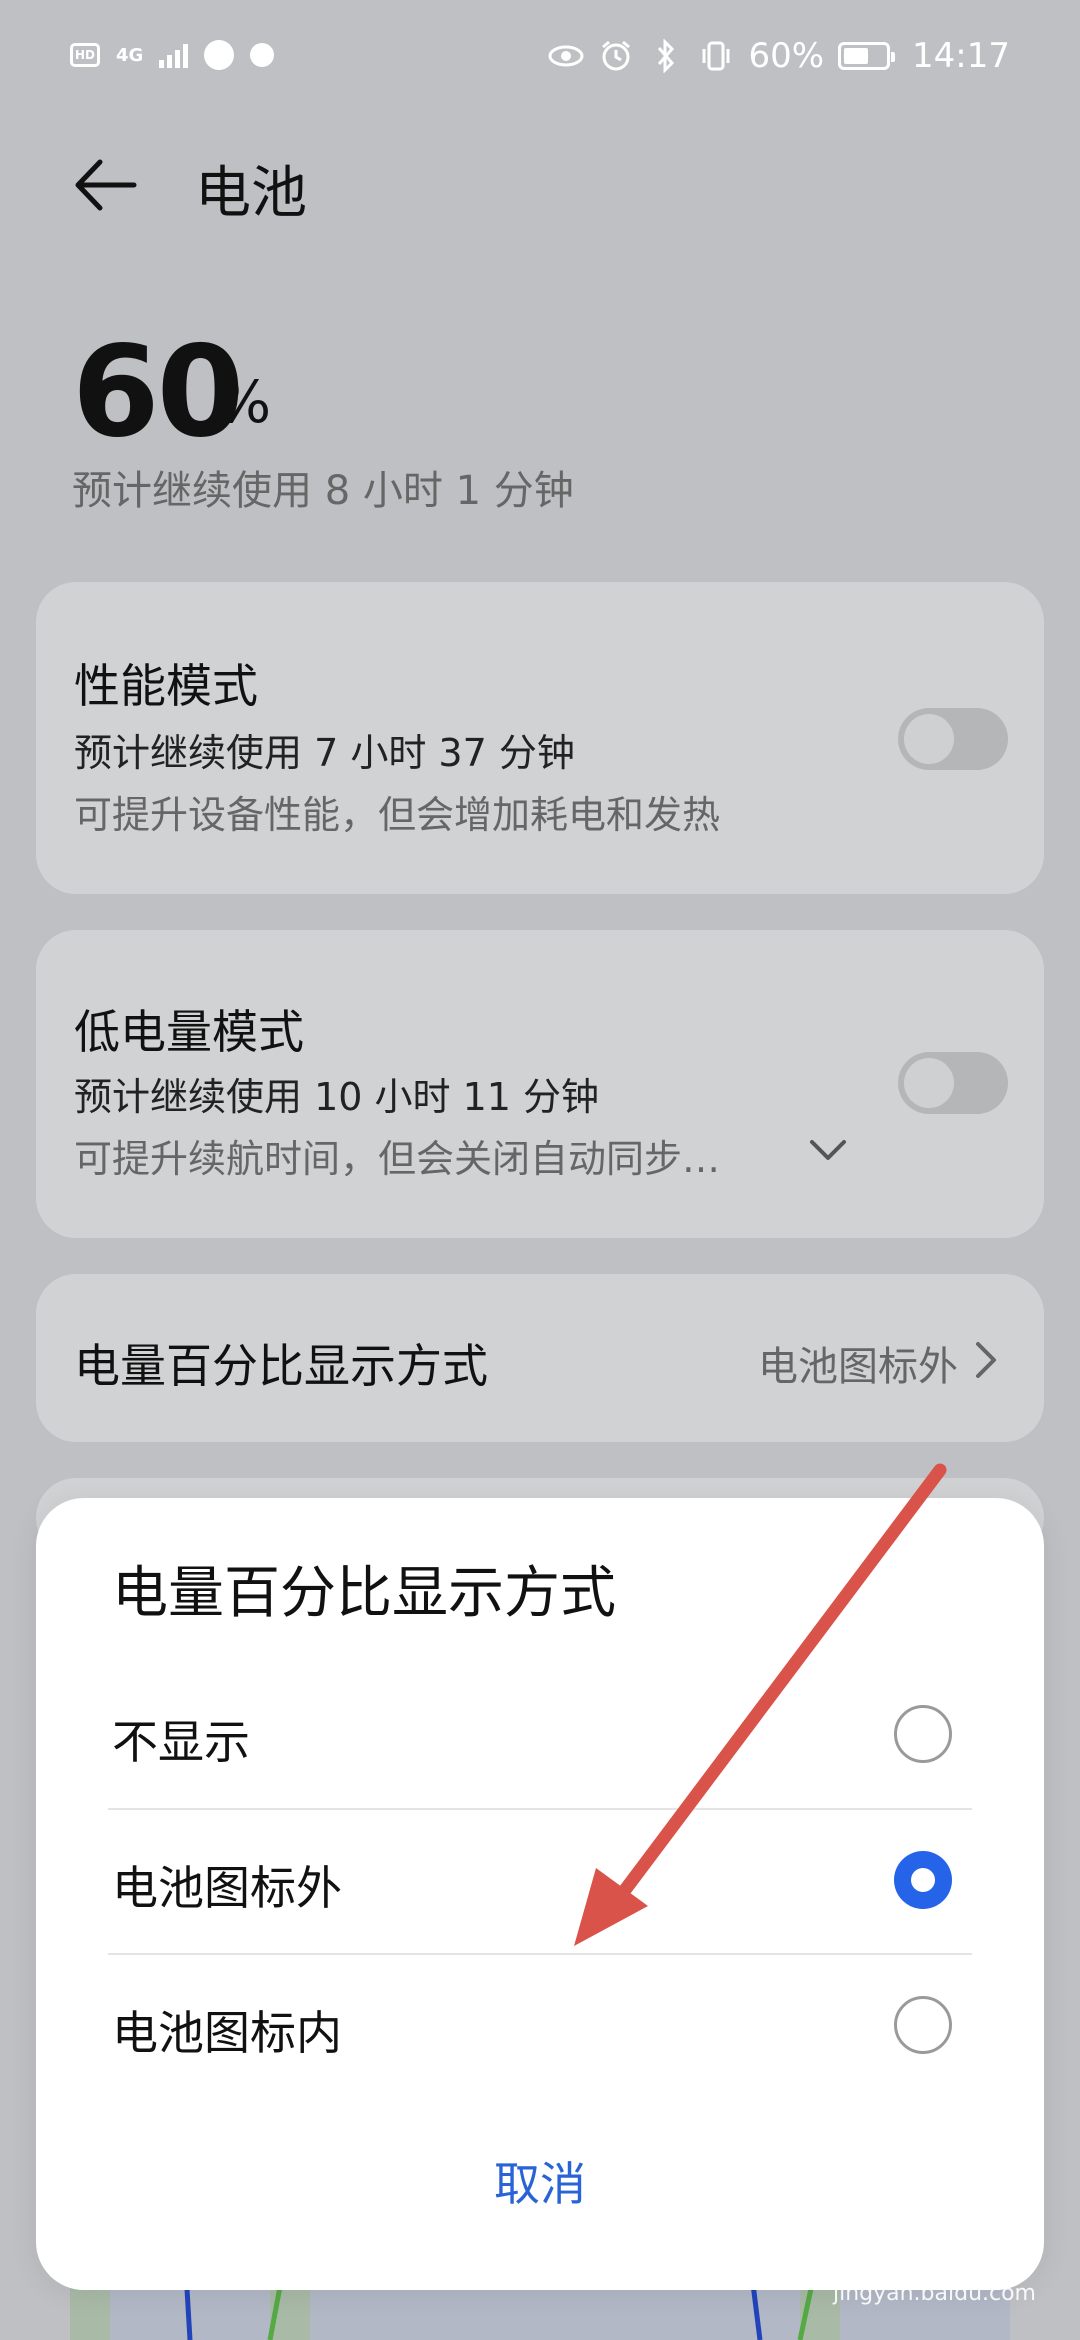 Image resolution: width=1080 pixels, height=2340 pixels. What do you see at coordinates (856, 56) in the screenshot?
I see `battery-fill` at bounding box center [856, 56].